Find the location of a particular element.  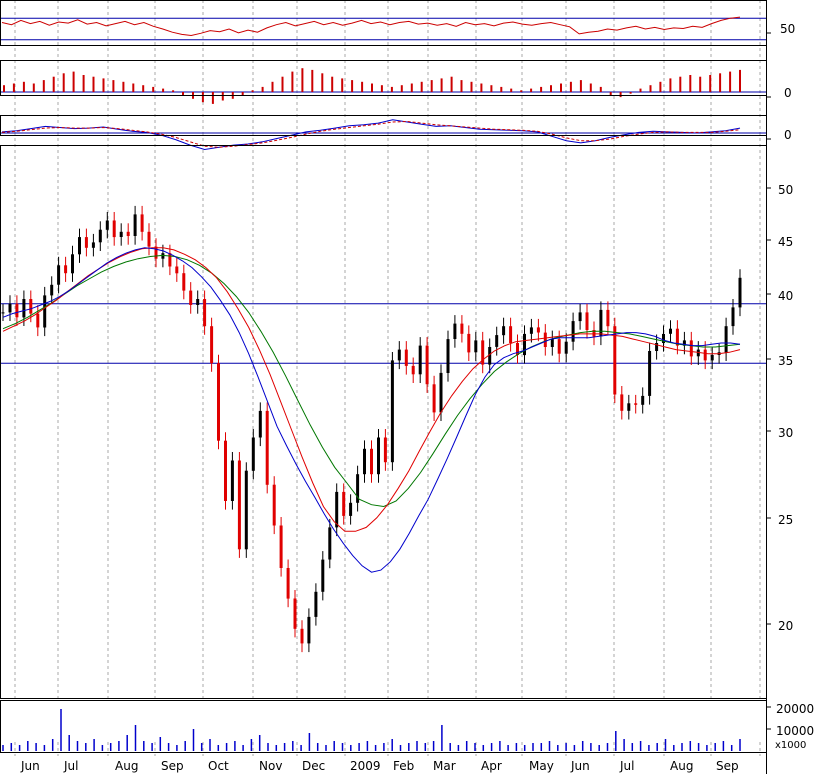

osc-tick-label: 50 is located at coordinates (787, 29).